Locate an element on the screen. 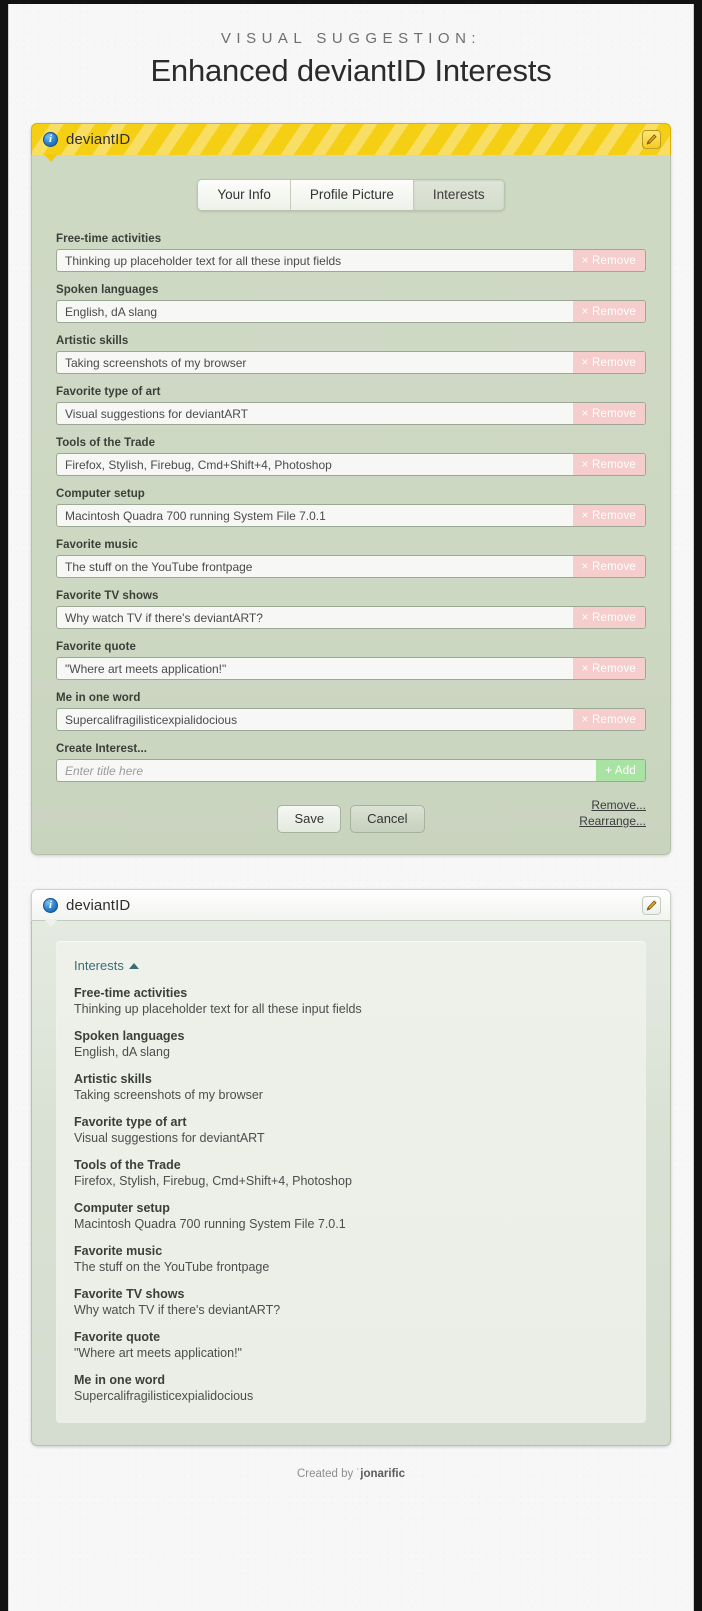  item-title: Favorite music is located at coordinates (118, 1251).